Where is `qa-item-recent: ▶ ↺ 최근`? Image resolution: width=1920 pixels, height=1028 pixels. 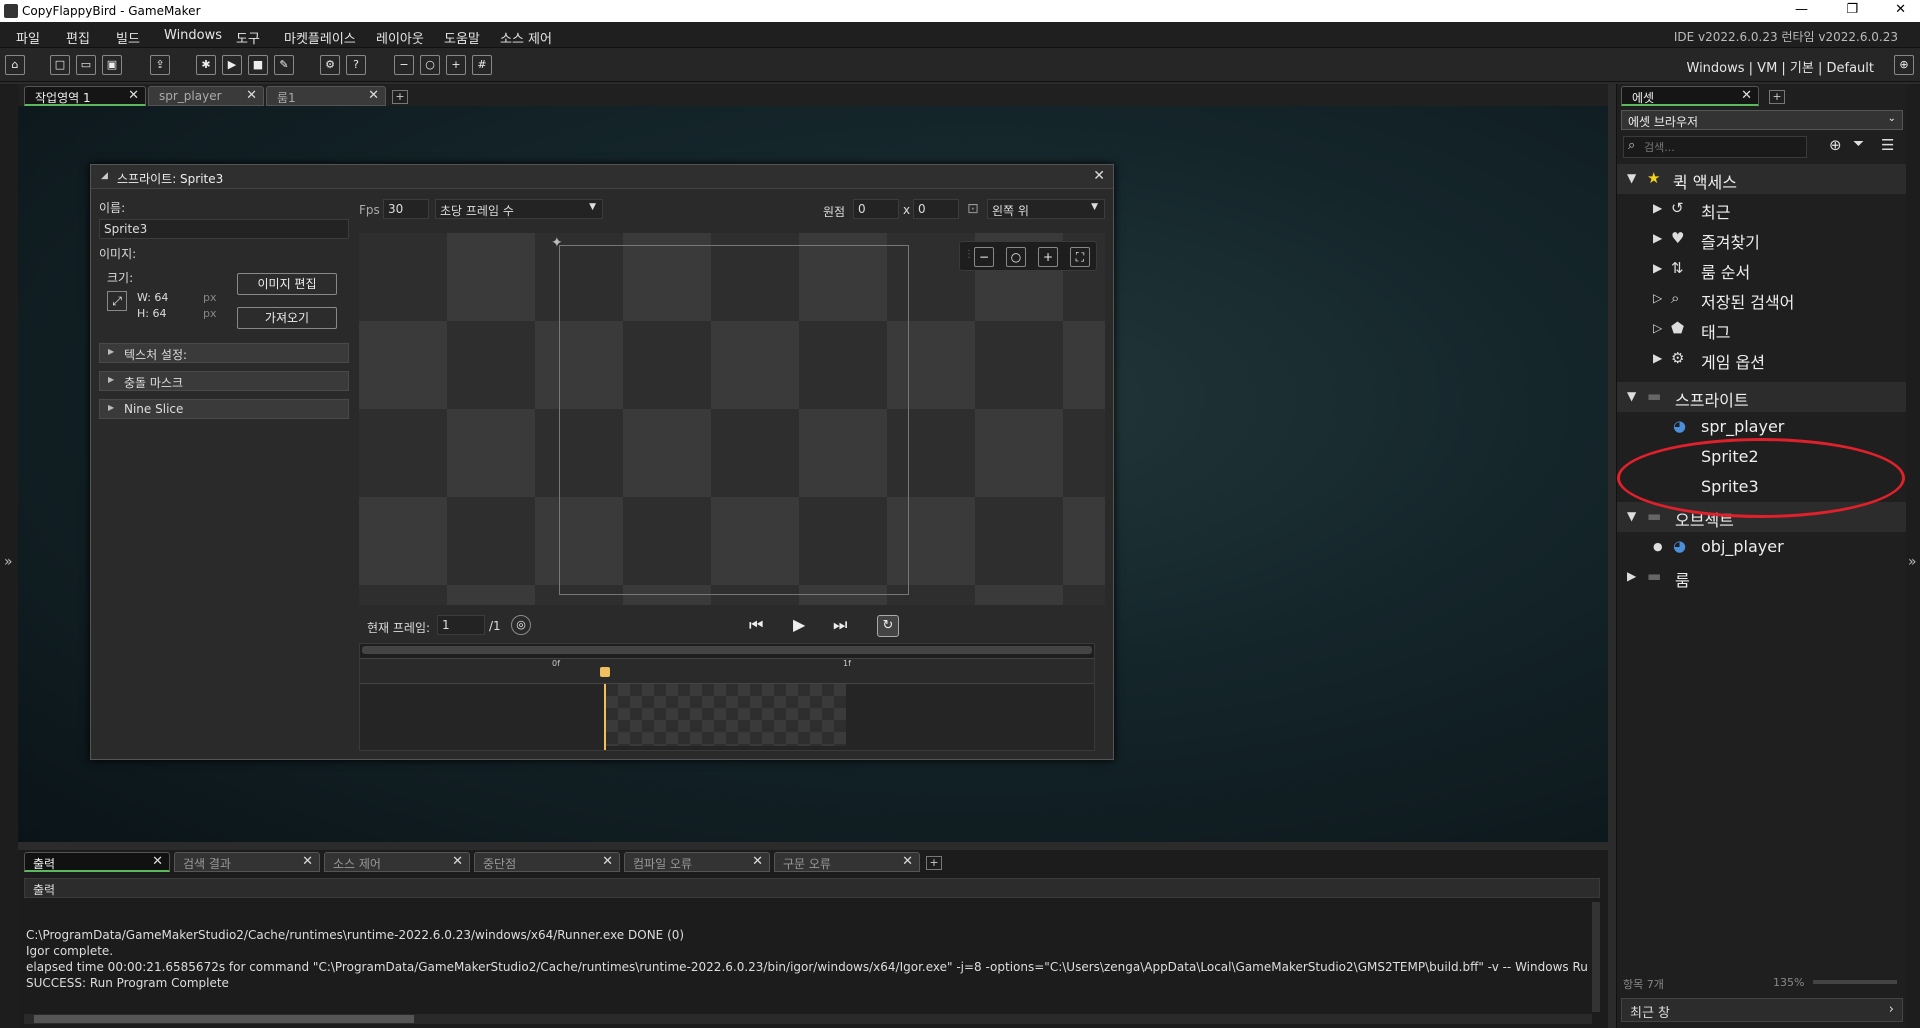
qa-item-recent: ▶ ↺ 최근 is located at coordinates (1762, 209).